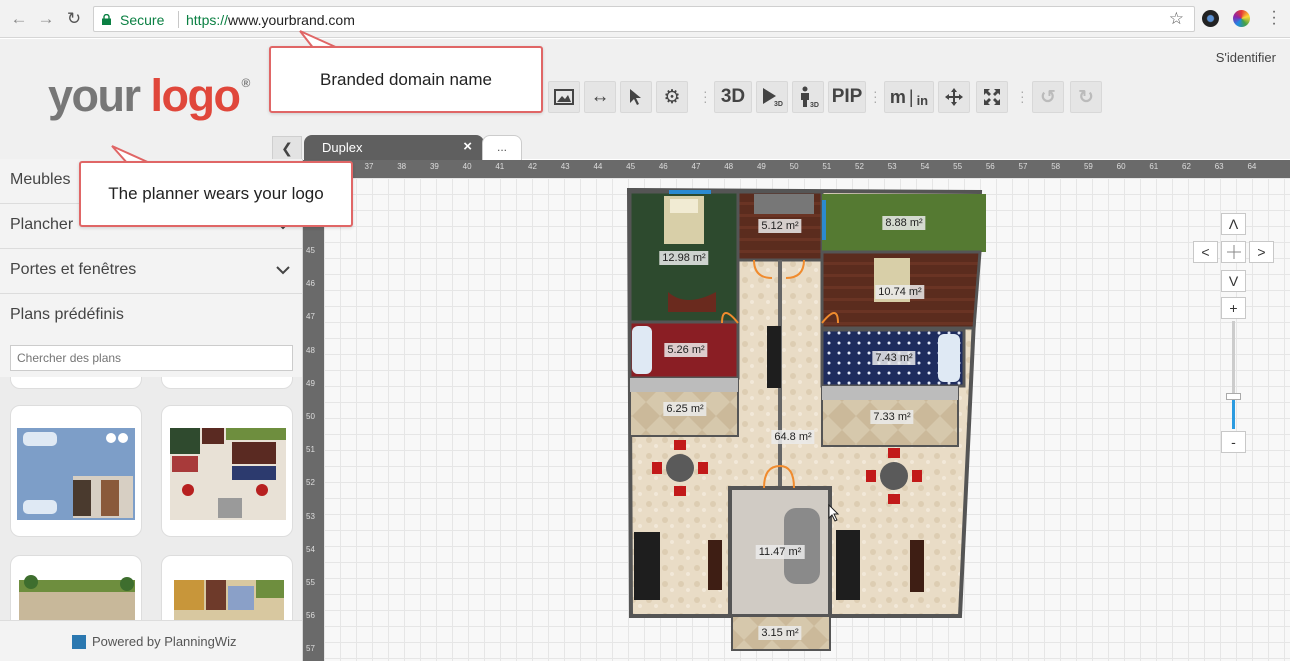  Describe the element at coordinates (1088, 166) in the screenshot. I see `ruler-top-label: 59` at that location.